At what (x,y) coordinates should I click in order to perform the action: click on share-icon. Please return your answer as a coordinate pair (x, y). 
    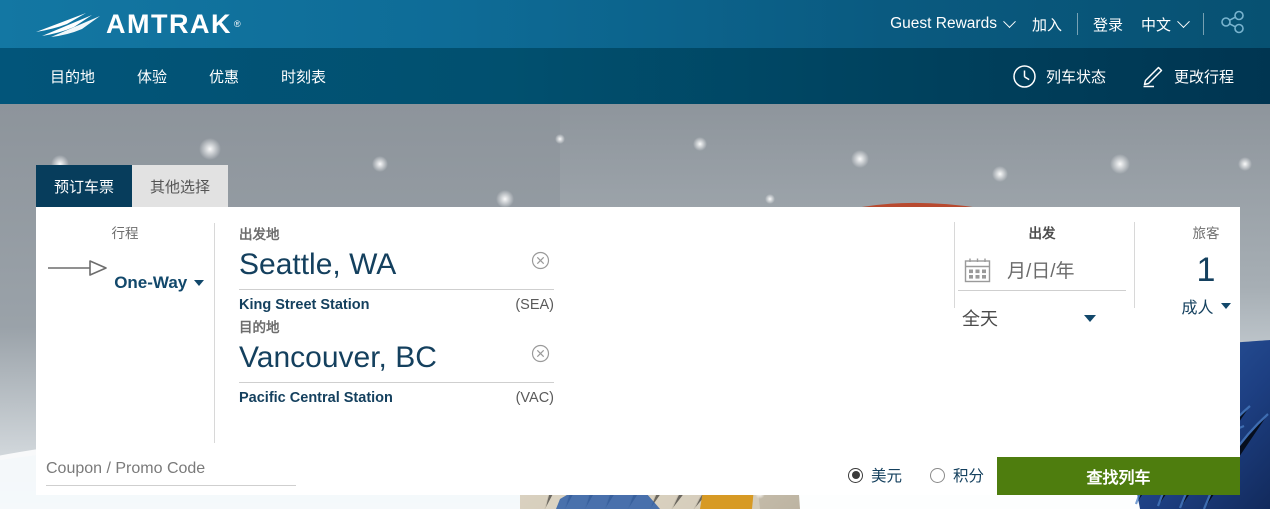
    Looking at the image, I should click on (1232, 22).